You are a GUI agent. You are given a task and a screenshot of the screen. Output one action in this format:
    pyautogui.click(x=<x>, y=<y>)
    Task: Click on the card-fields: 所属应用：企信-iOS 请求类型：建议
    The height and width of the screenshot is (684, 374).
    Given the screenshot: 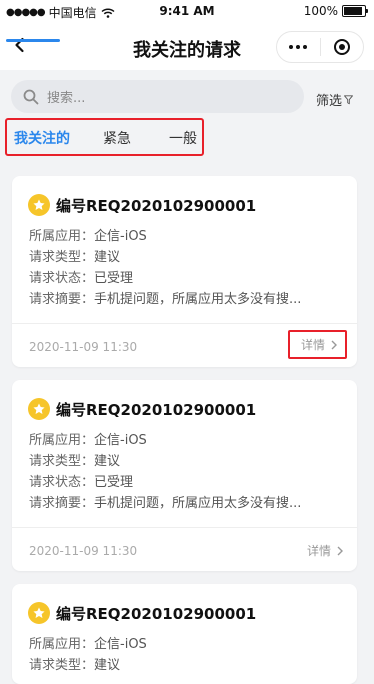 What is the action you would take?
    pyautogui.click(x=88, y=655)
    